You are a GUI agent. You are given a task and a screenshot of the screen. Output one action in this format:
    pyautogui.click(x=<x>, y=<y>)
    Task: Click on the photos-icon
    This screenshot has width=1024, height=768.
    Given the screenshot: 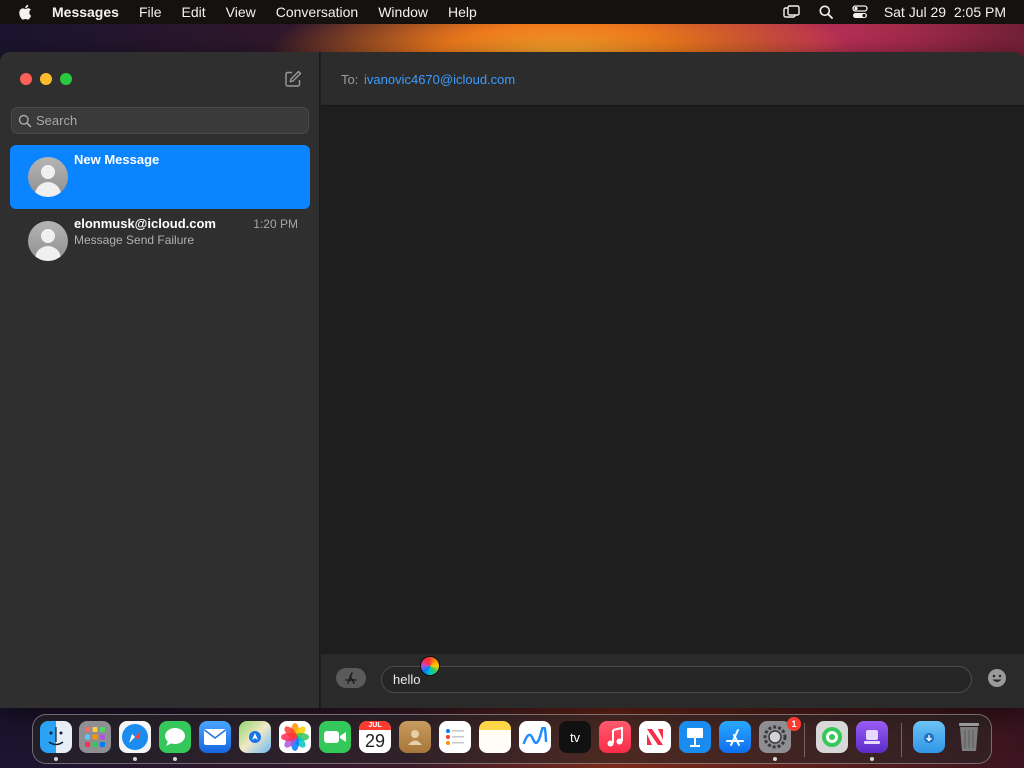 What is the action you would take?
    pyautogui.click(x=295, y=737)
    